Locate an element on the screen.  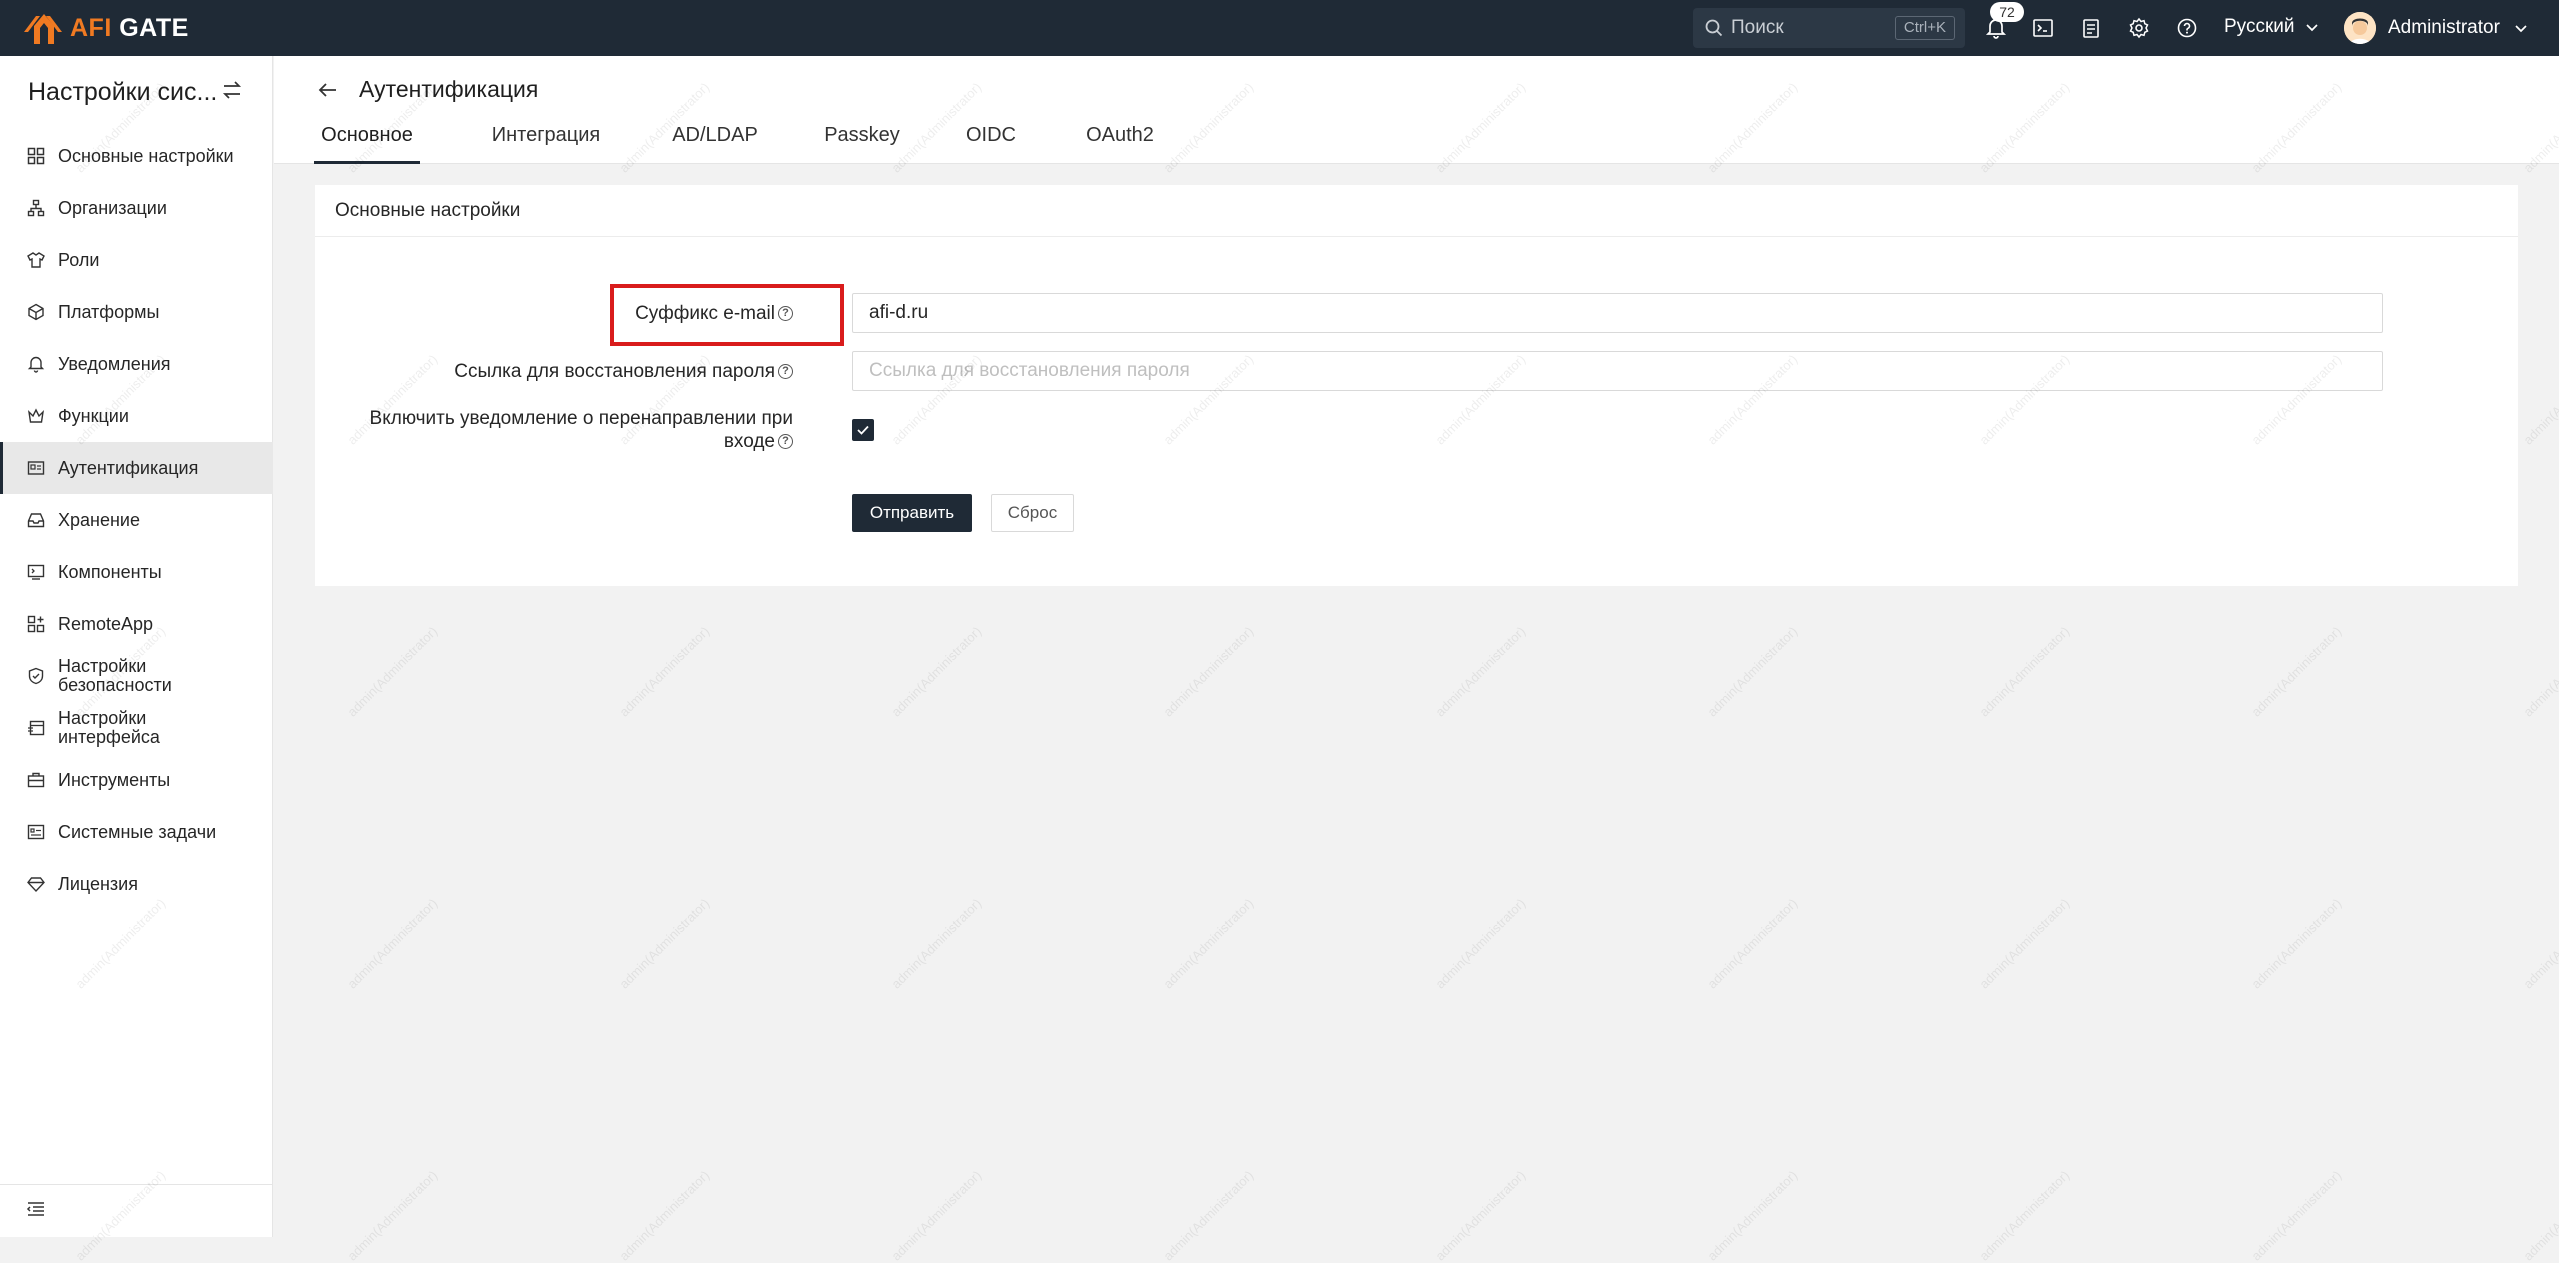
sidebar-item-organizations: Организации is located at coordinates (136, 208).